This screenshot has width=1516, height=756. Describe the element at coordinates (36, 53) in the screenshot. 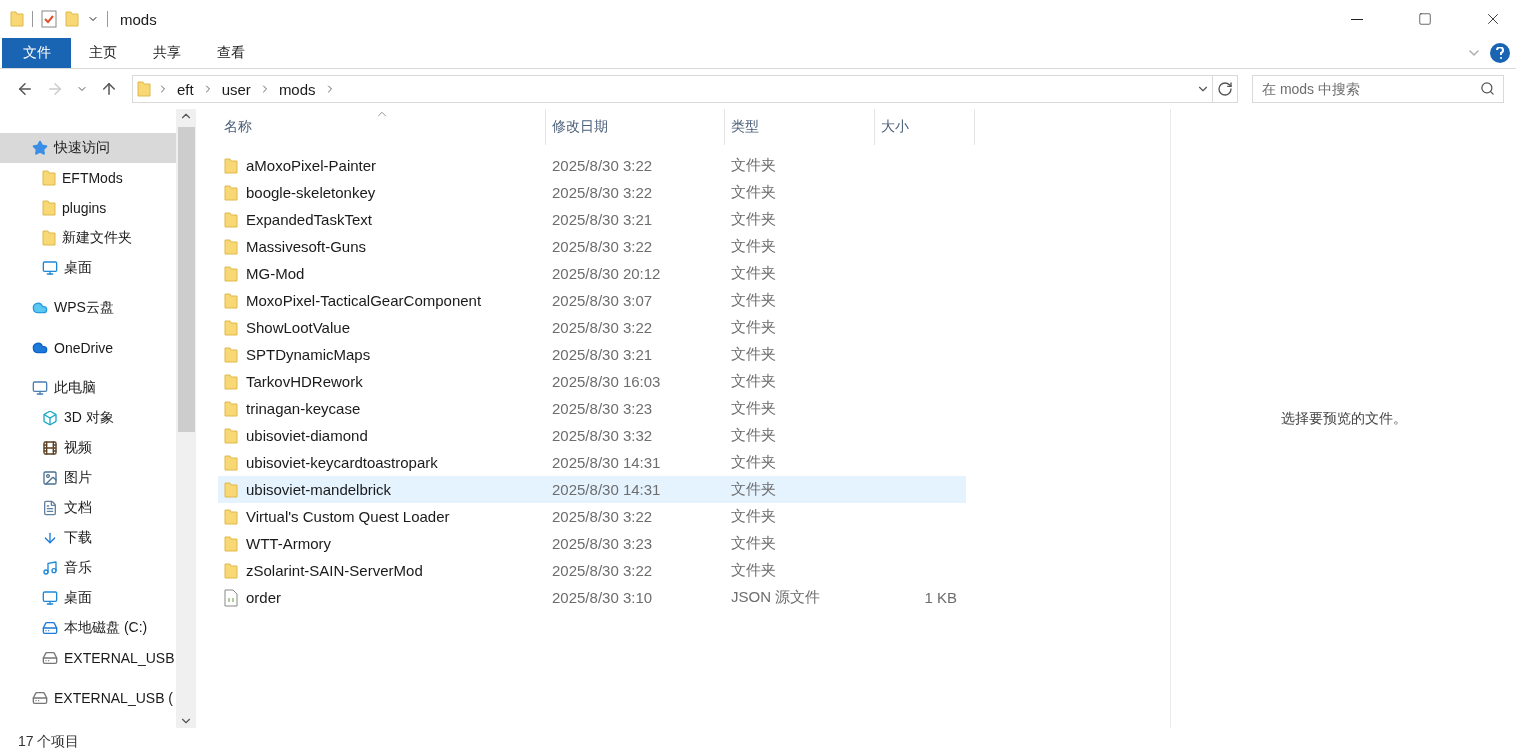

I see `file-menu-button: 文件` at that location.